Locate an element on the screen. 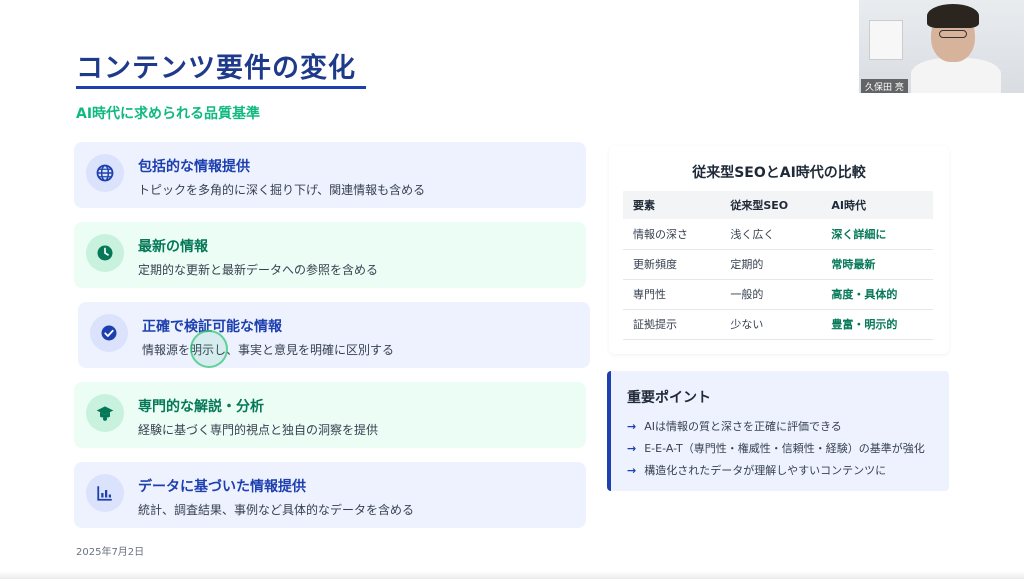 The width and height of the screenshot is (1024, 579). table-cell: 浅く広く is located at coordinates (771, 234).